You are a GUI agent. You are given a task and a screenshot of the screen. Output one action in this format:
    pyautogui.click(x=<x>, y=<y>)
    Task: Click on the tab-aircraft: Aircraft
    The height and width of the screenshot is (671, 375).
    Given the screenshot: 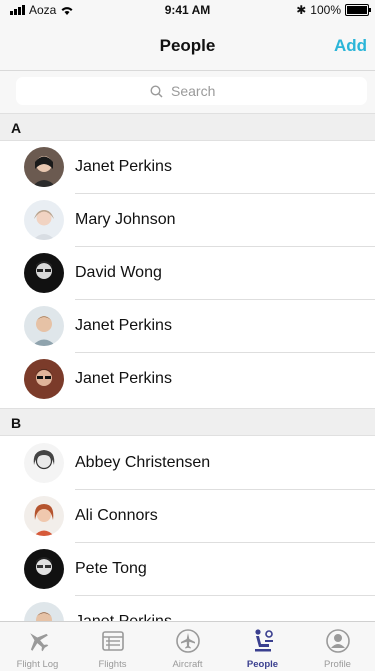 What is the action you would take?
    pyautogui.click(x=187, y=646)
    